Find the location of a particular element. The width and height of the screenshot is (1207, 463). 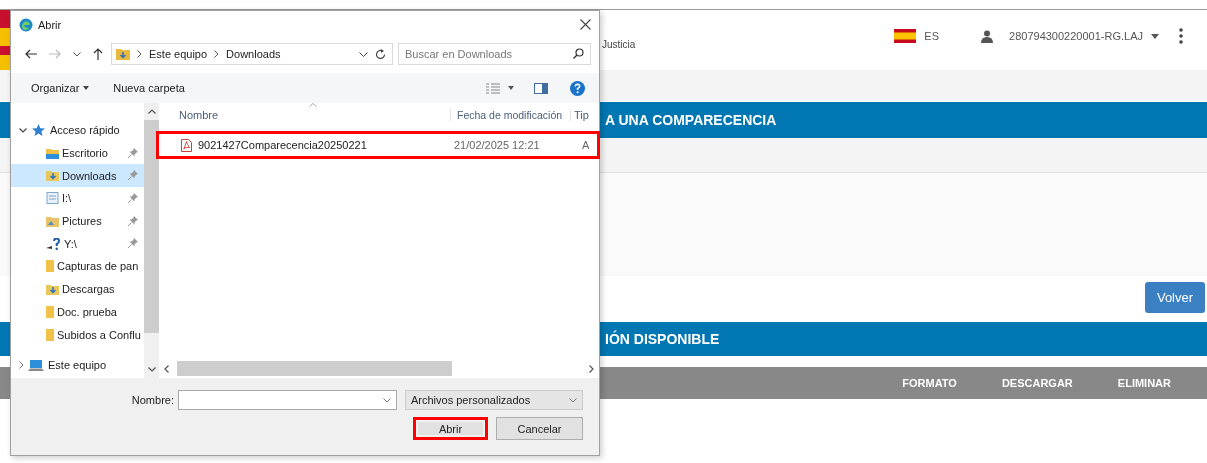

tree-label: Este equipo is located at coordinates (77, 365).